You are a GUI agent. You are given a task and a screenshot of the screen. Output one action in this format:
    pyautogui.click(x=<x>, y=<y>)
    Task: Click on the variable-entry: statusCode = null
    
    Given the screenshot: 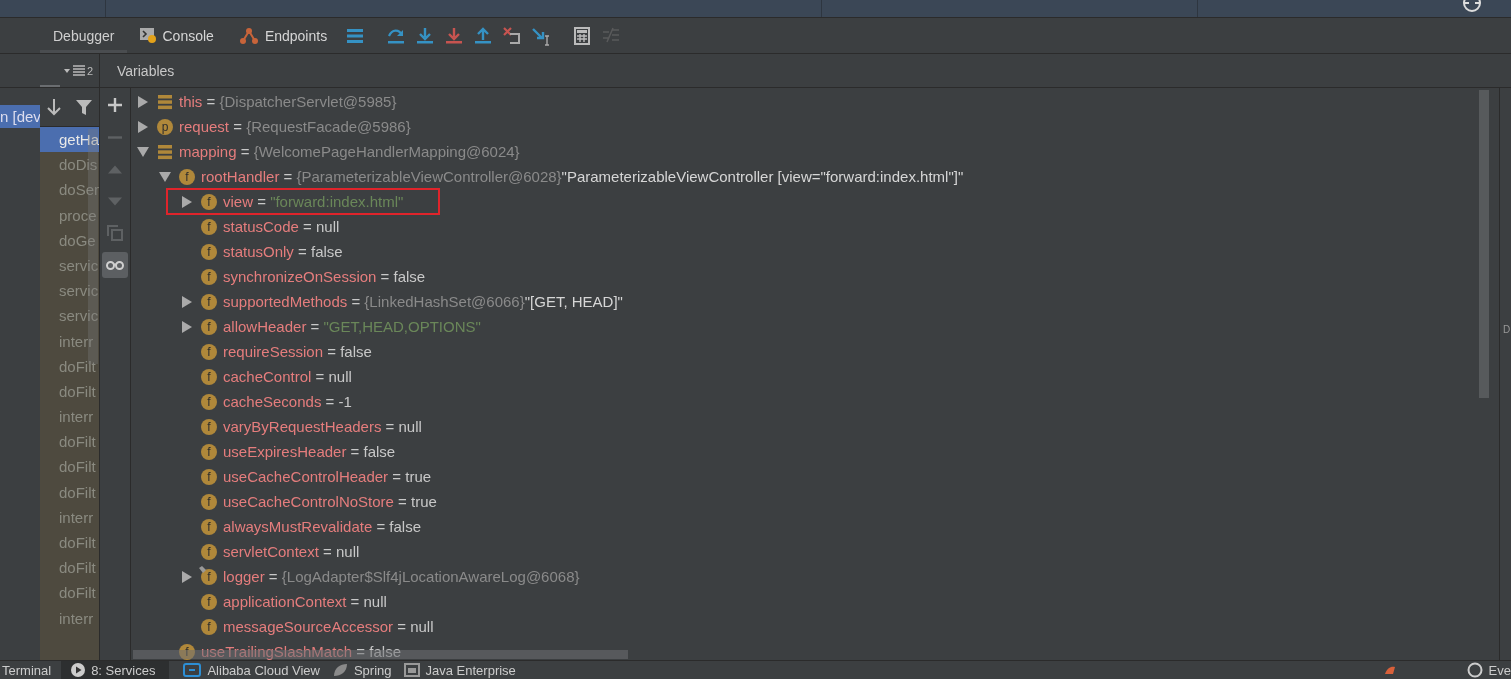 What is the action you would take?
    pyautogui.click(x=281, y=226)
    